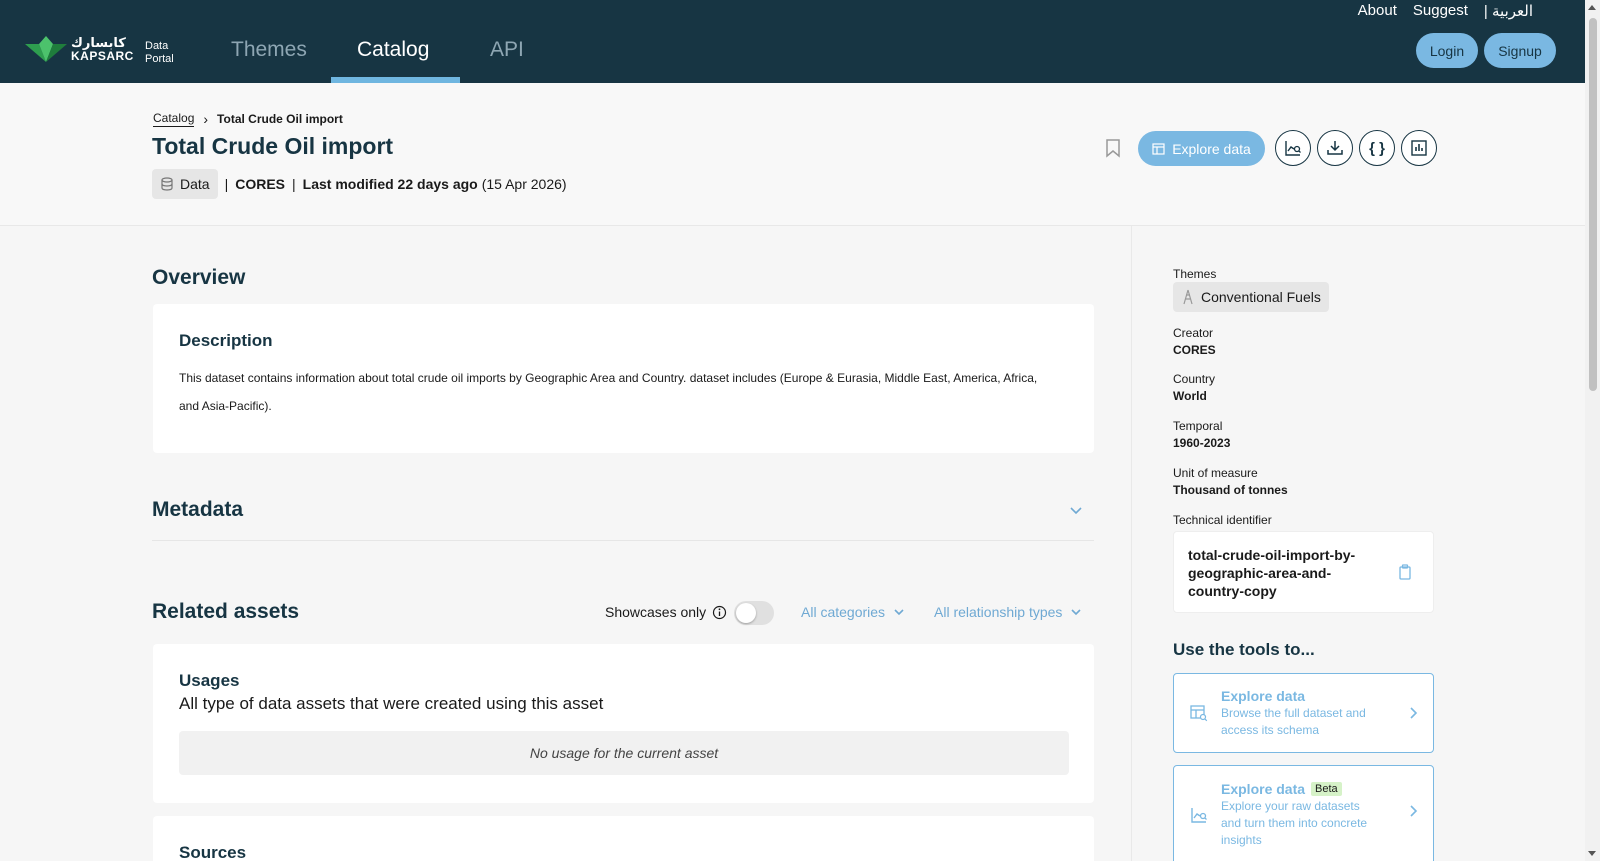 The image size is (1600, 861). Describe the element at coordinates (1113, 148) in the screenshot. I see `bookmark-icon` at that location.